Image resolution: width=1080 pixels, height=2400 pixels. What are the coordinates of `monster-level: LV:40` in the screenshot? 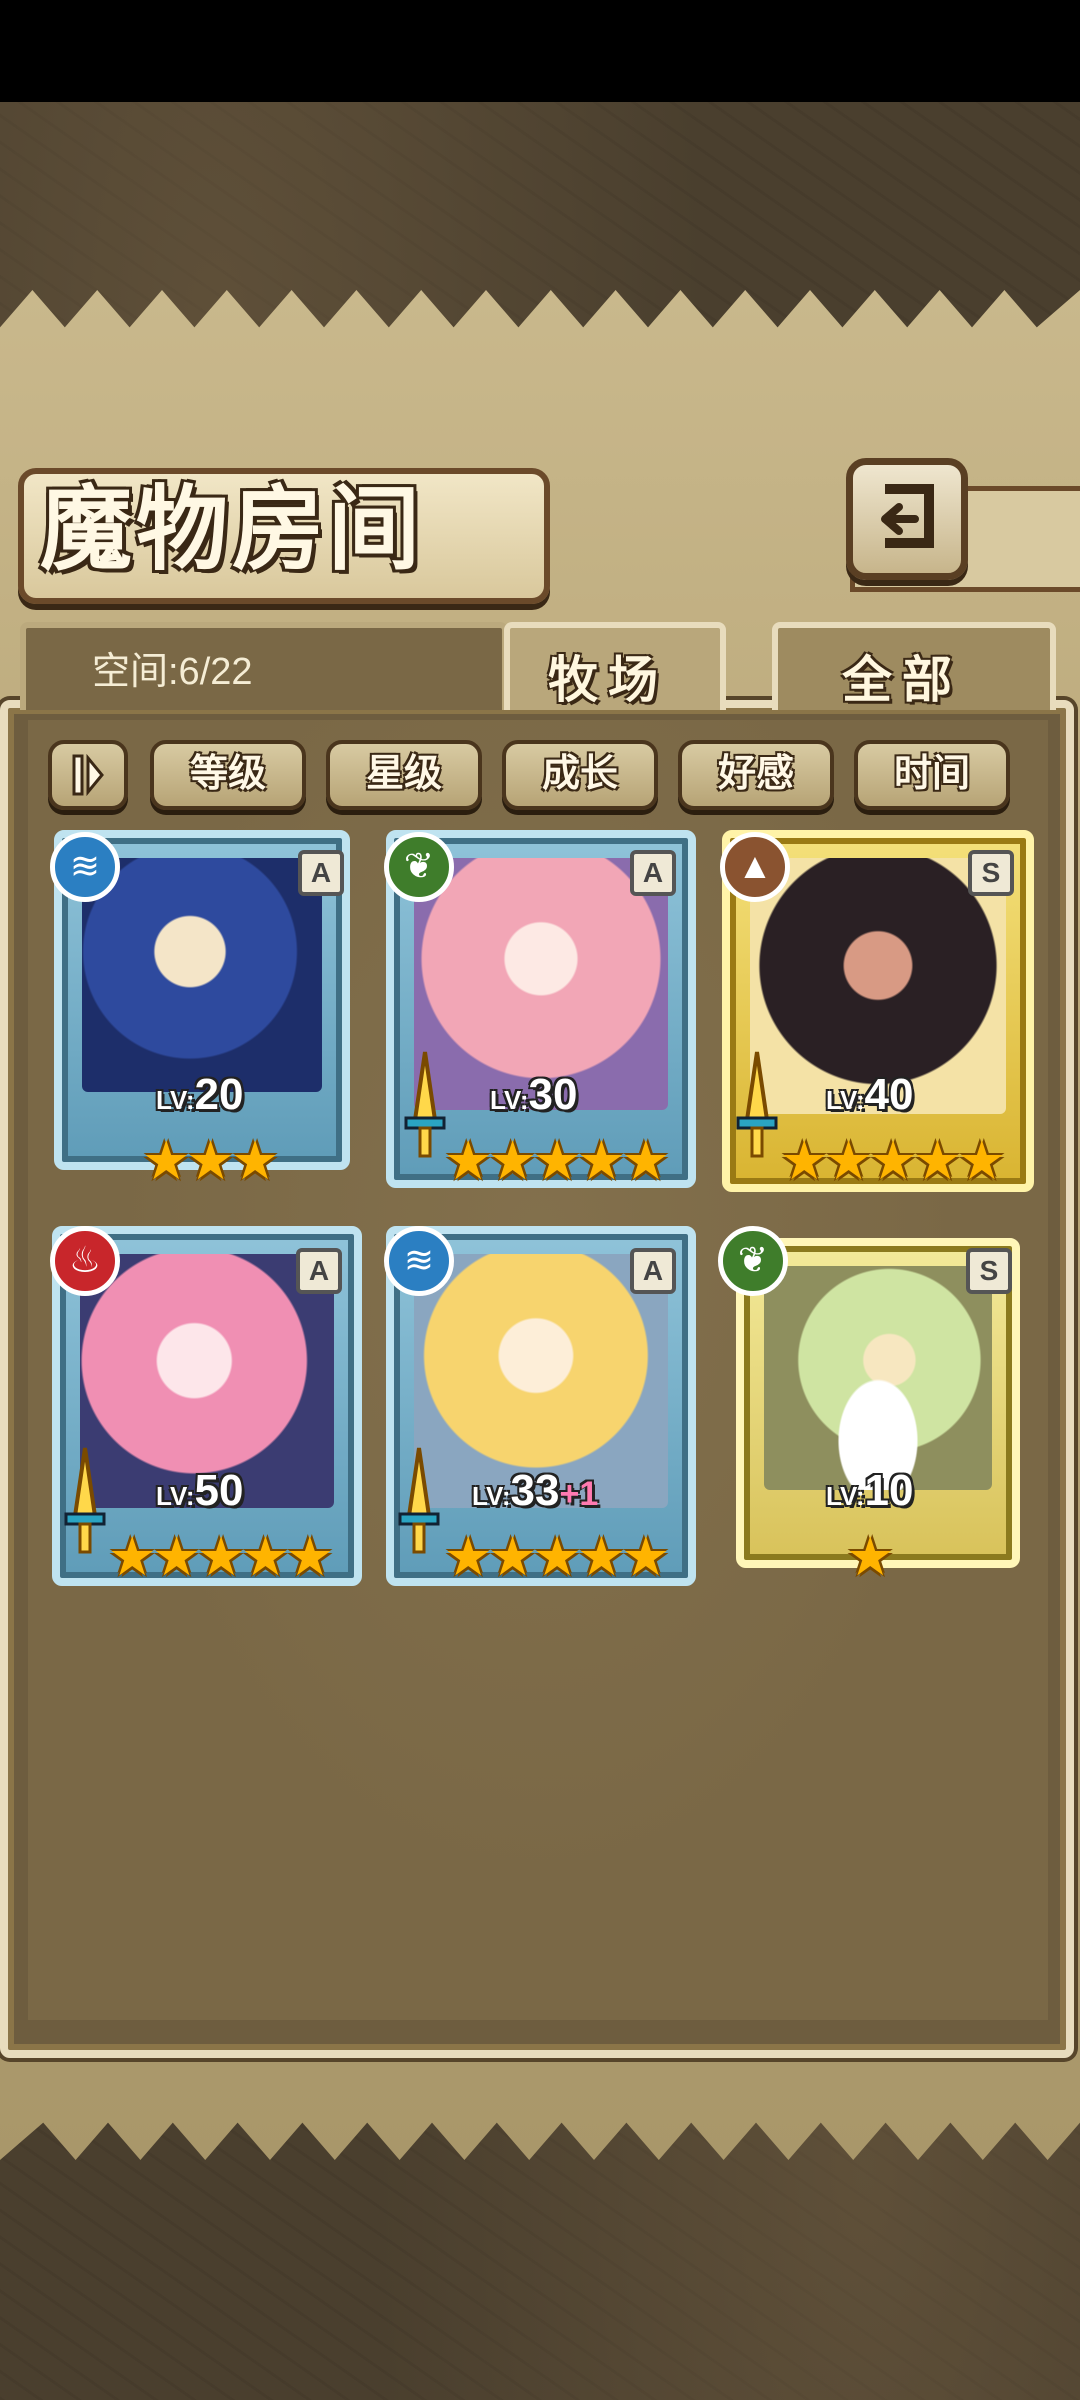 It's located at (870, 1094).